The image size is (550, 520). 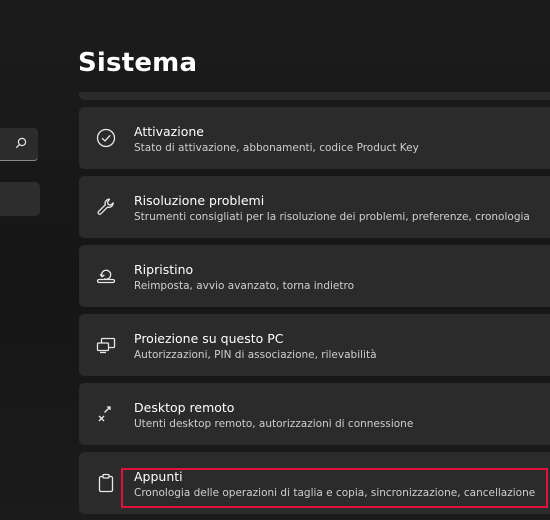 I want to click on page-title: Sistema, so click(x=138, y=63).